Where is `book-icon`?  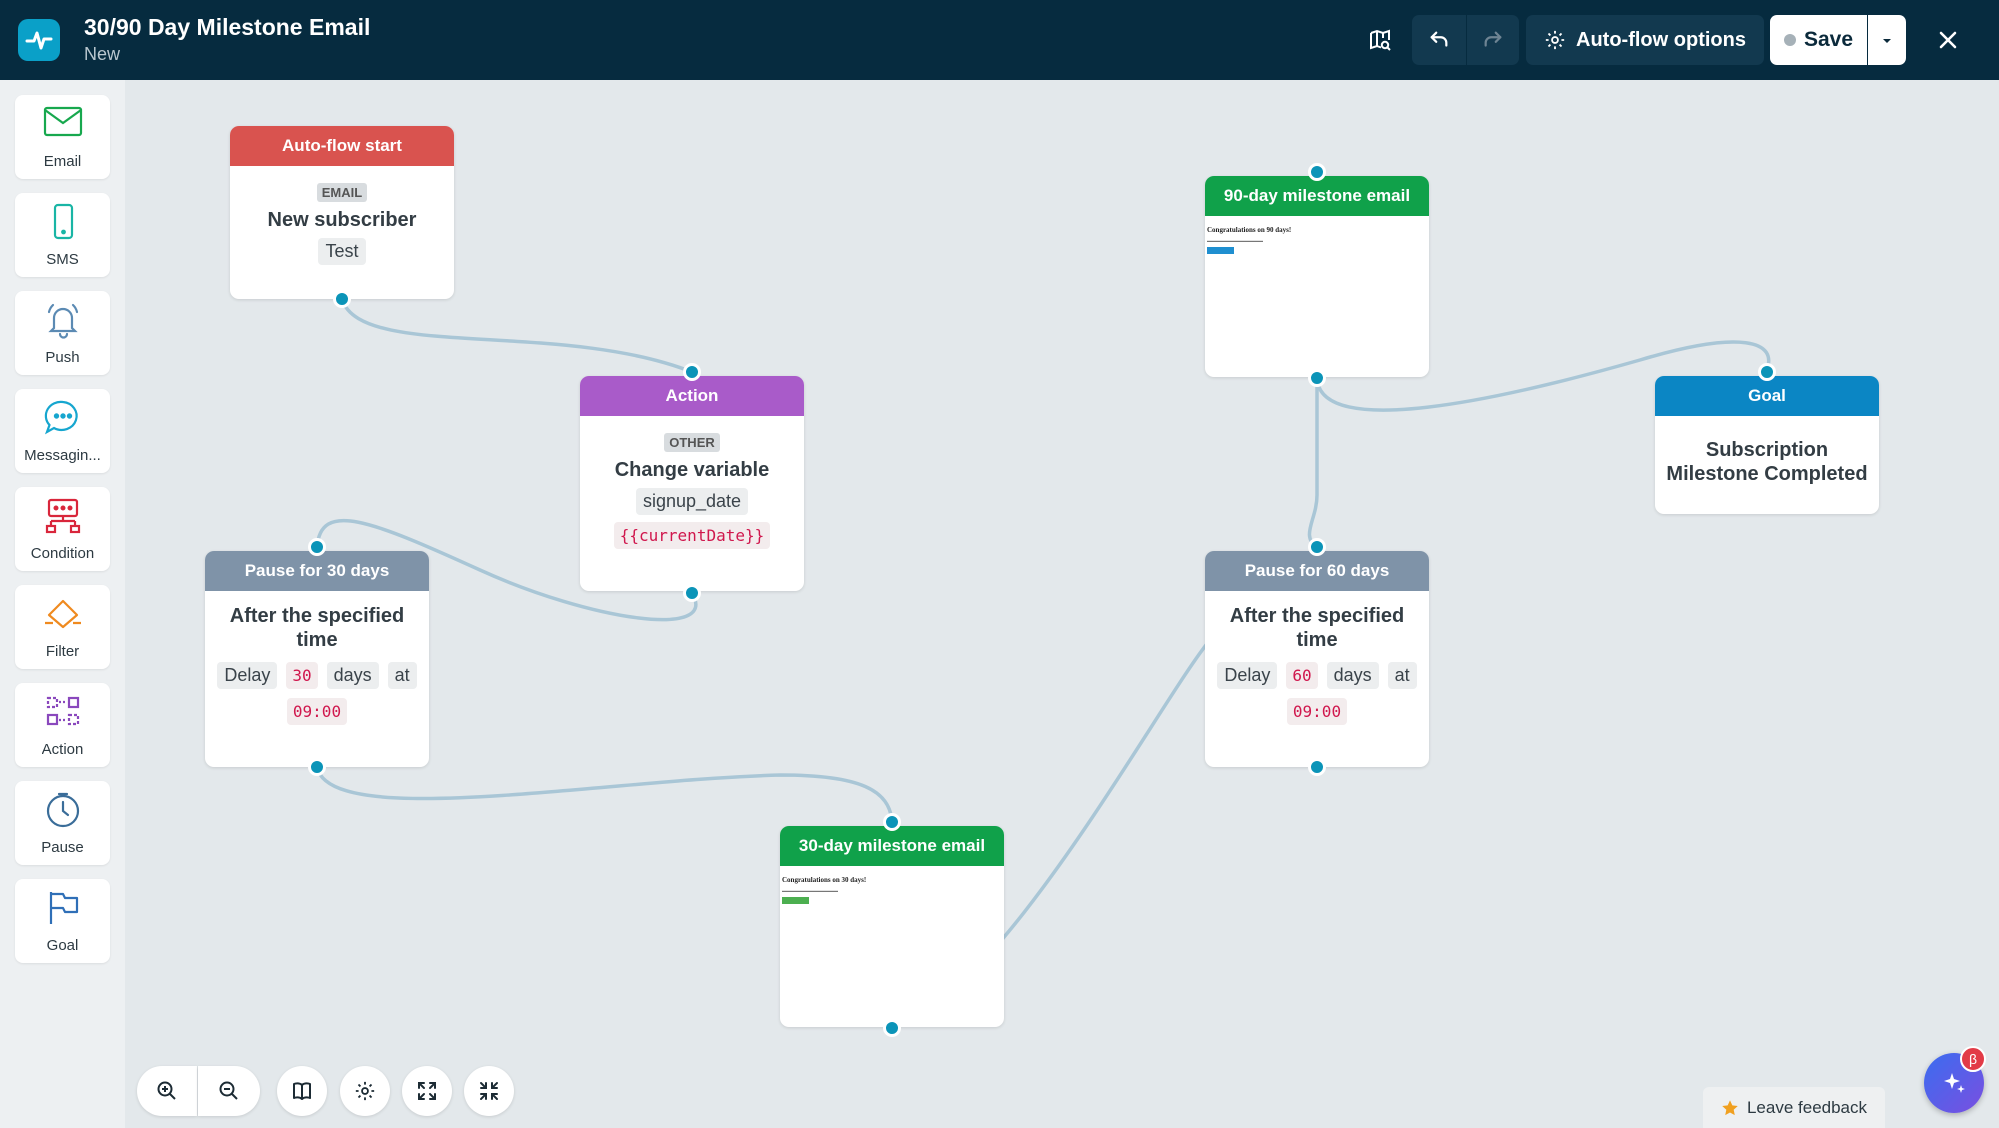
book-icon is located at coordinates (302, 1091).